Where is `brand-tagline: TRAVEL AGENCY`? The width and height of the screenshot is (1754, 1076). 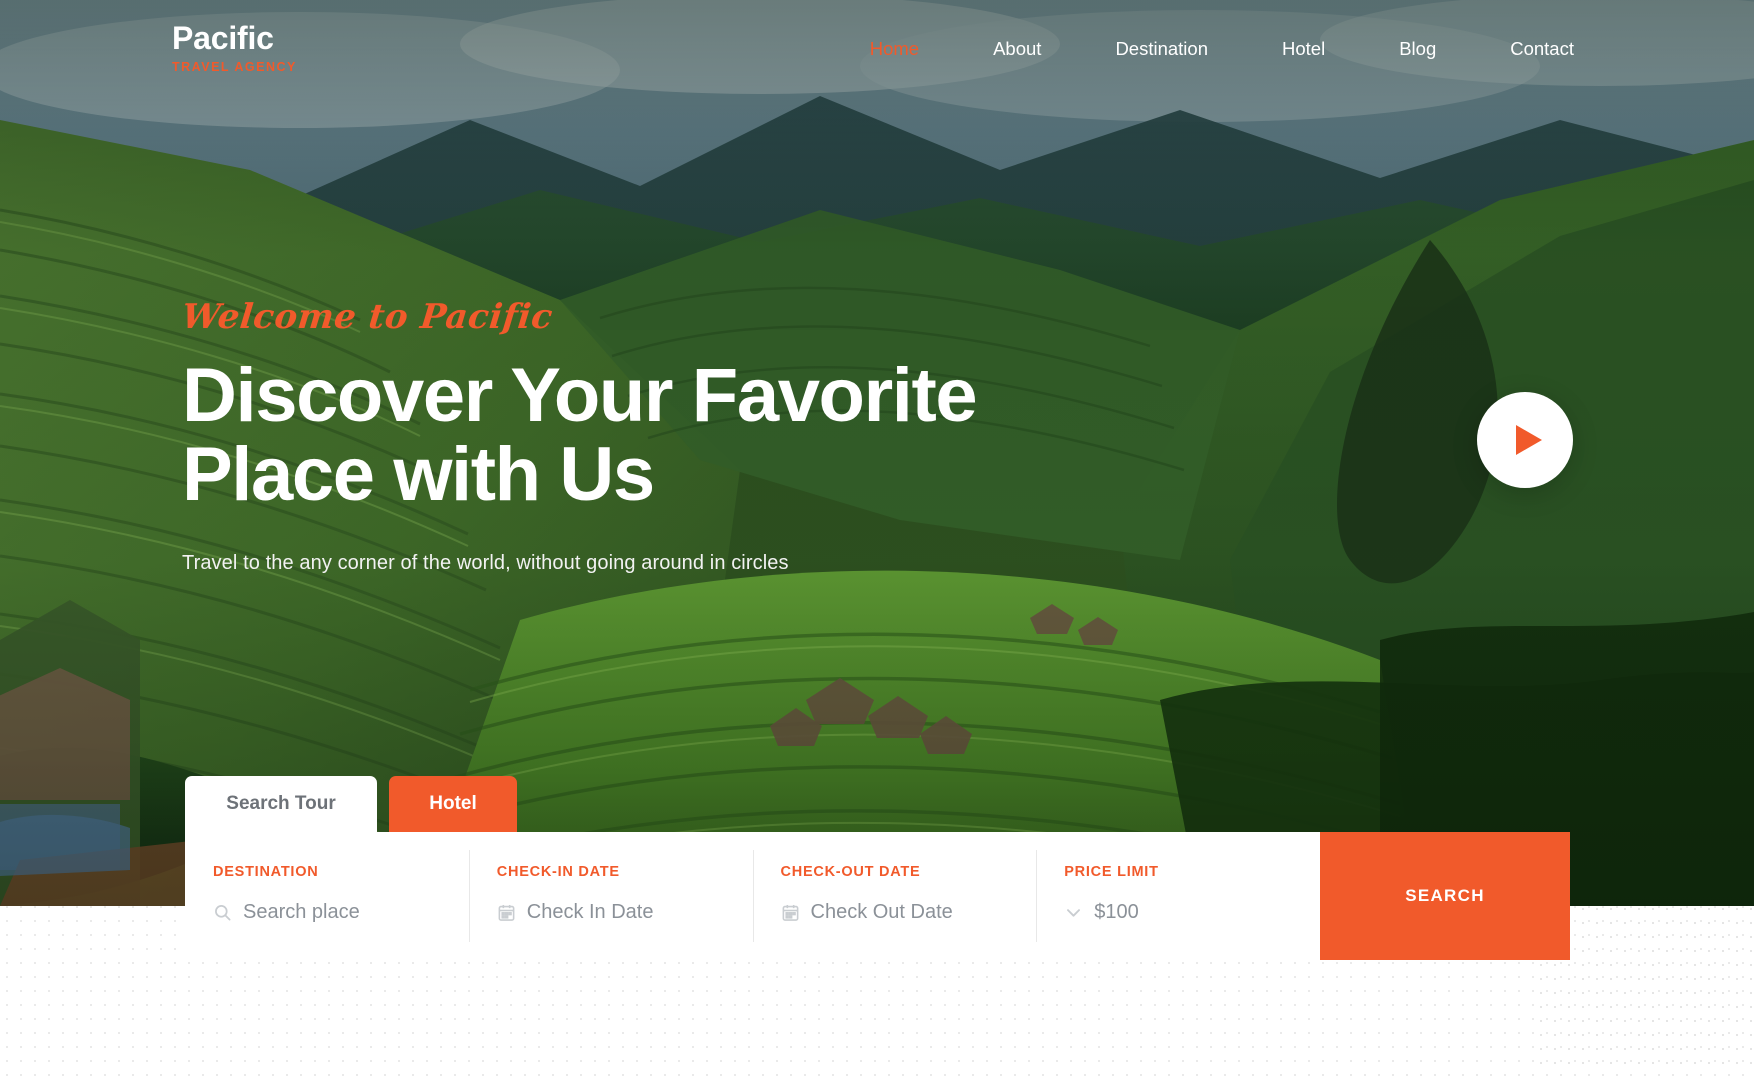
brand-tagline: TRAVEL AGENCY is located at coordinates (234, 67).